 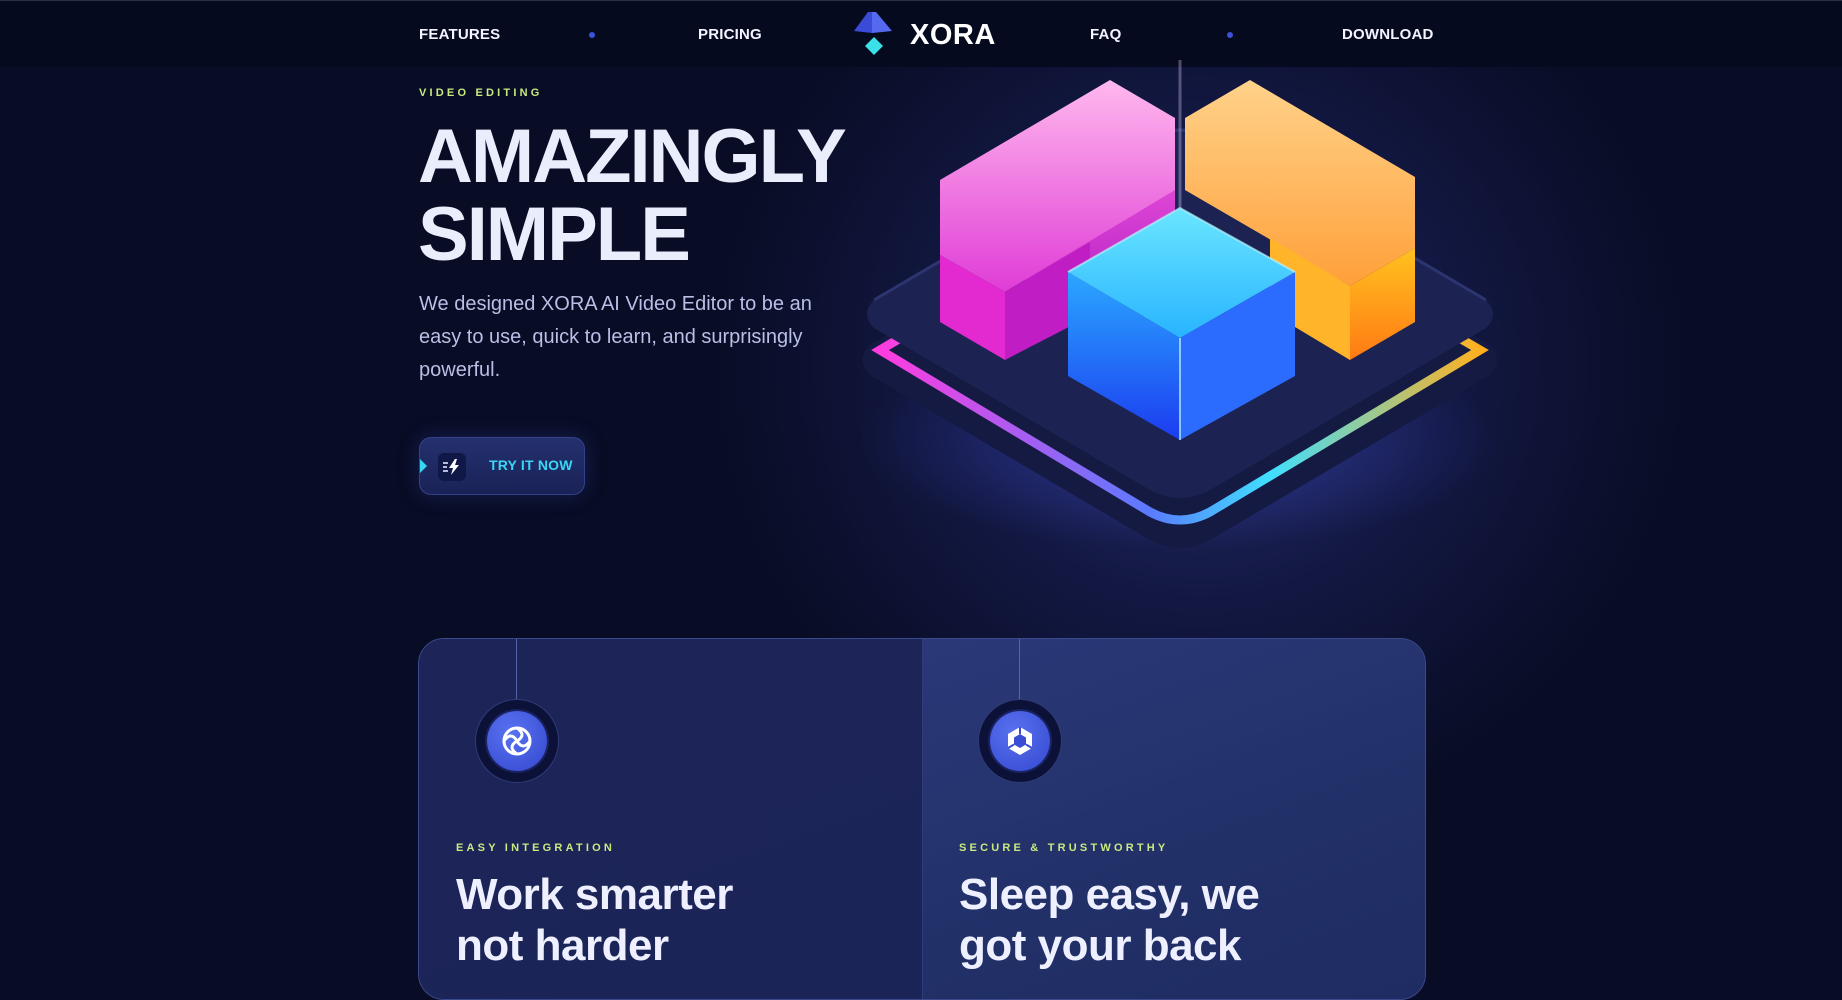 I want to click on hero-title-line-1: AMAZINGLY, so click(x=632, y=156).